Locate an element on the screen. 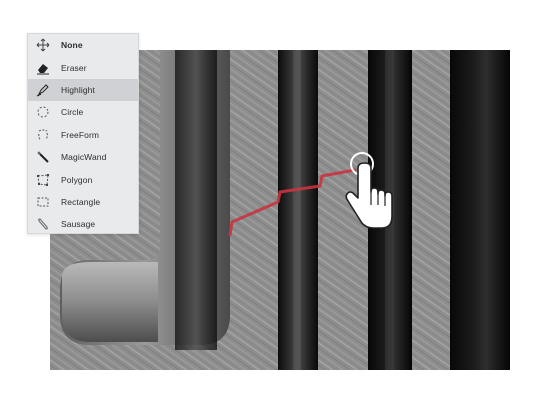 The height and width of the screenshot is (405, 540). polygon-icon is located at coordinates (43, 180).